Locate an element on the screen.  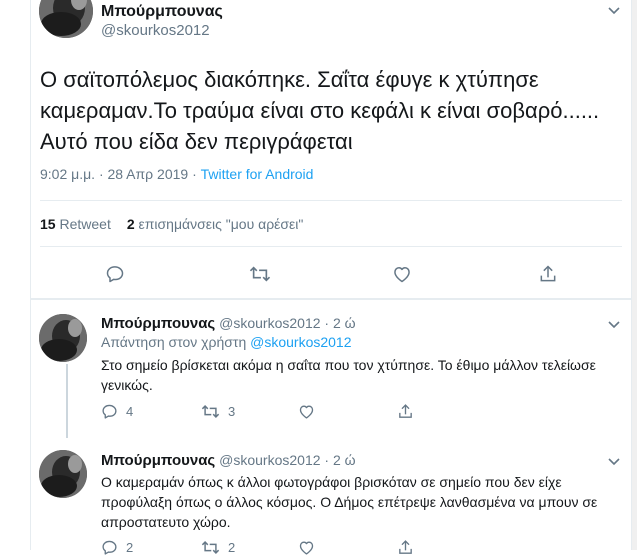
retweet-stat: 15 Retweet is located at coordinates (75, 224).